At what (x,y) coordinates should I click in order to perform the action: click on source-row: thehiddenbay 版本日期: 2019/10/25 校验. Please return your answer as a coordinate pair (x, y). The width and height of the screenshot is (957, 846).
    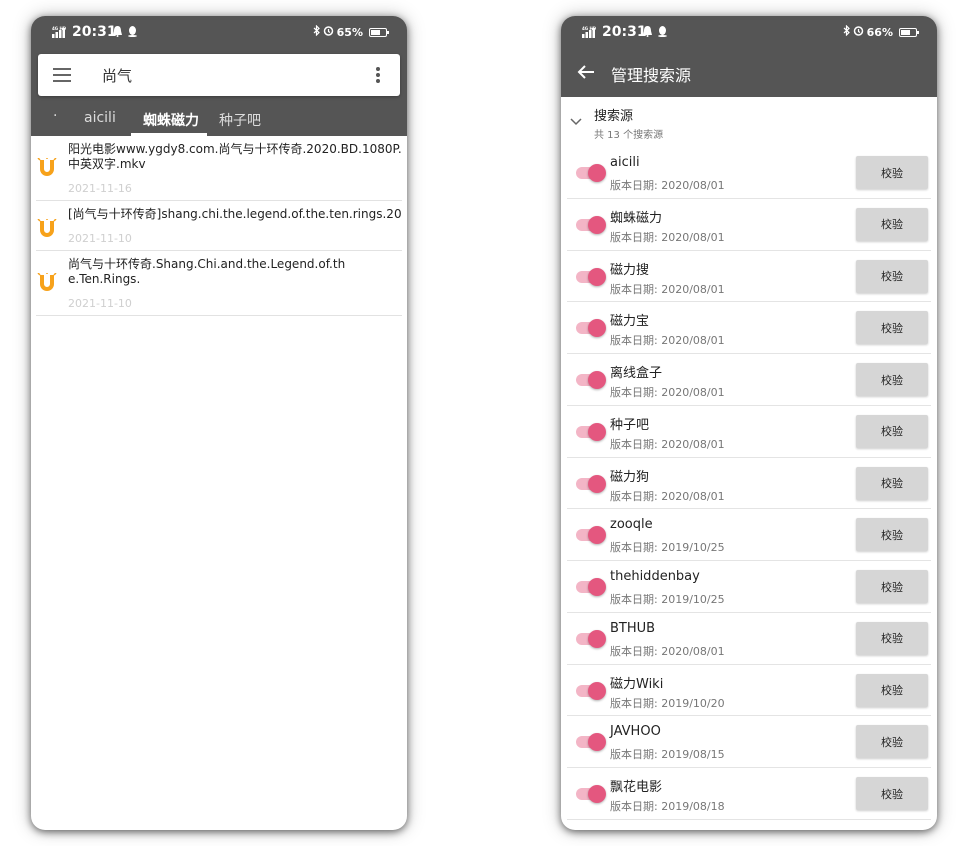
    Looking at the image, I should click on (749, 587).